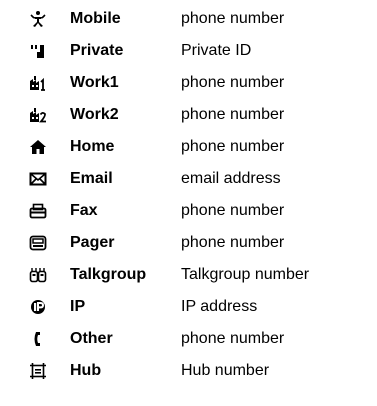 Image resolution: width=377 pixels, height=406 pixels. What do you see at coordinates (38, 83) in the screenshot?
I see `work1-icon` at bounding box center [38, 83].